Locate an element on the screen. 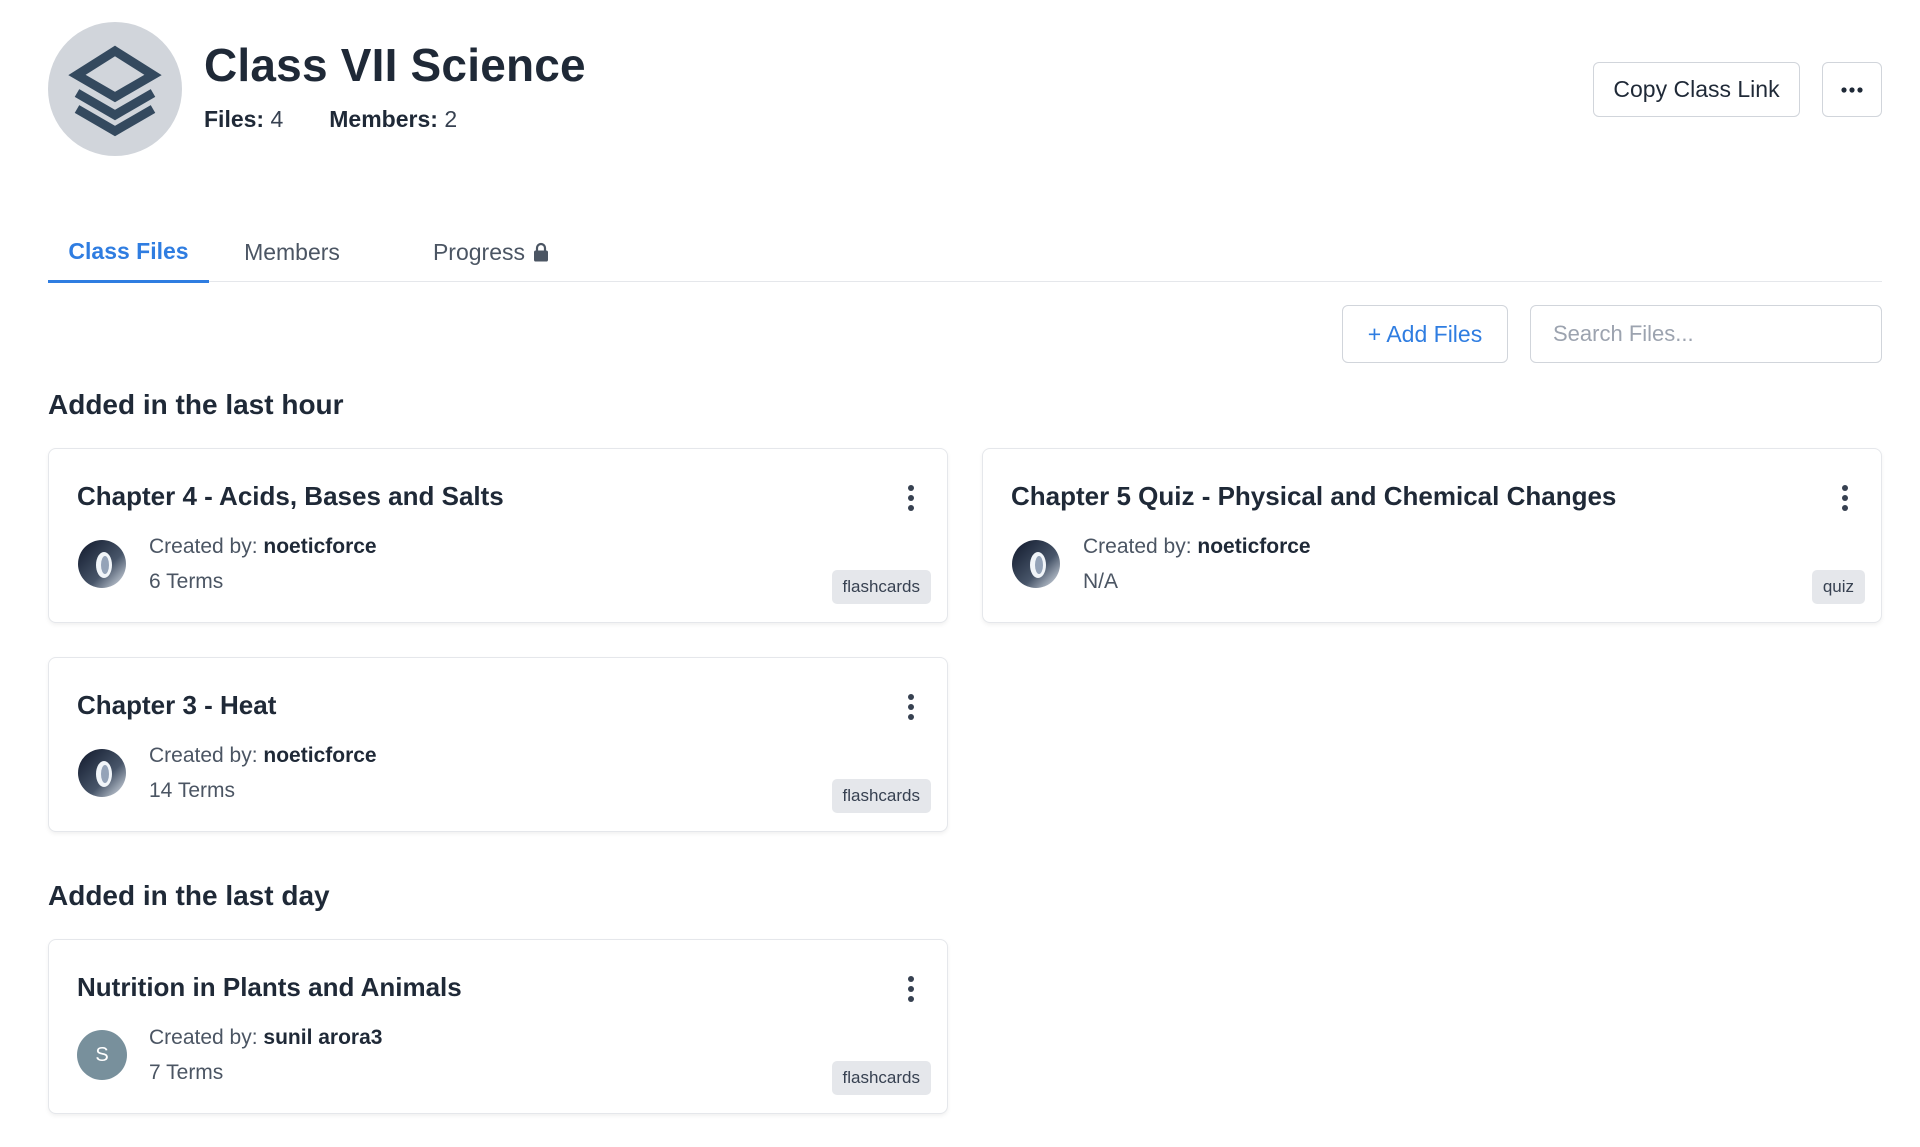 The image size is (1920, 1147). files-stat: Files: 4 is located at coordinates (243, 119).